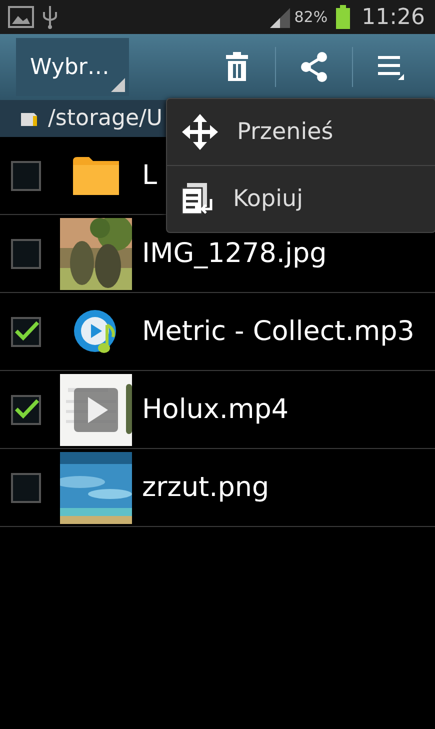 The width and height of the screenshot is (435, 729). Describe the element at coordinates (311, 17) in the screenshot. I see `battery-percent: 82%` at that location.